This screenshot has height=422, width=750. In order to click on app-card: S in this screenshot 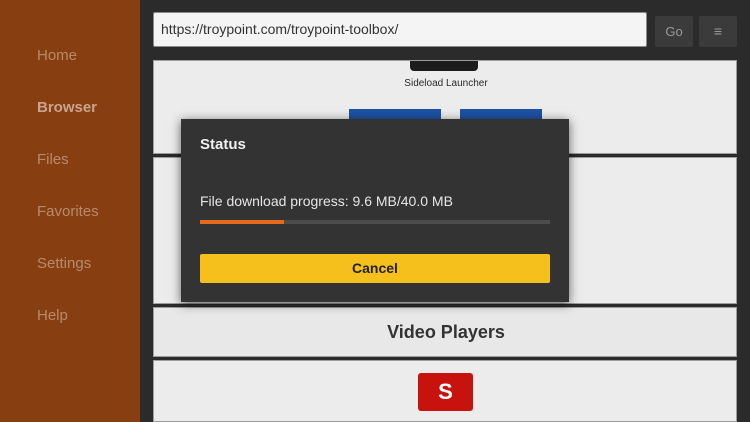, I will do `click(445, 391)`.